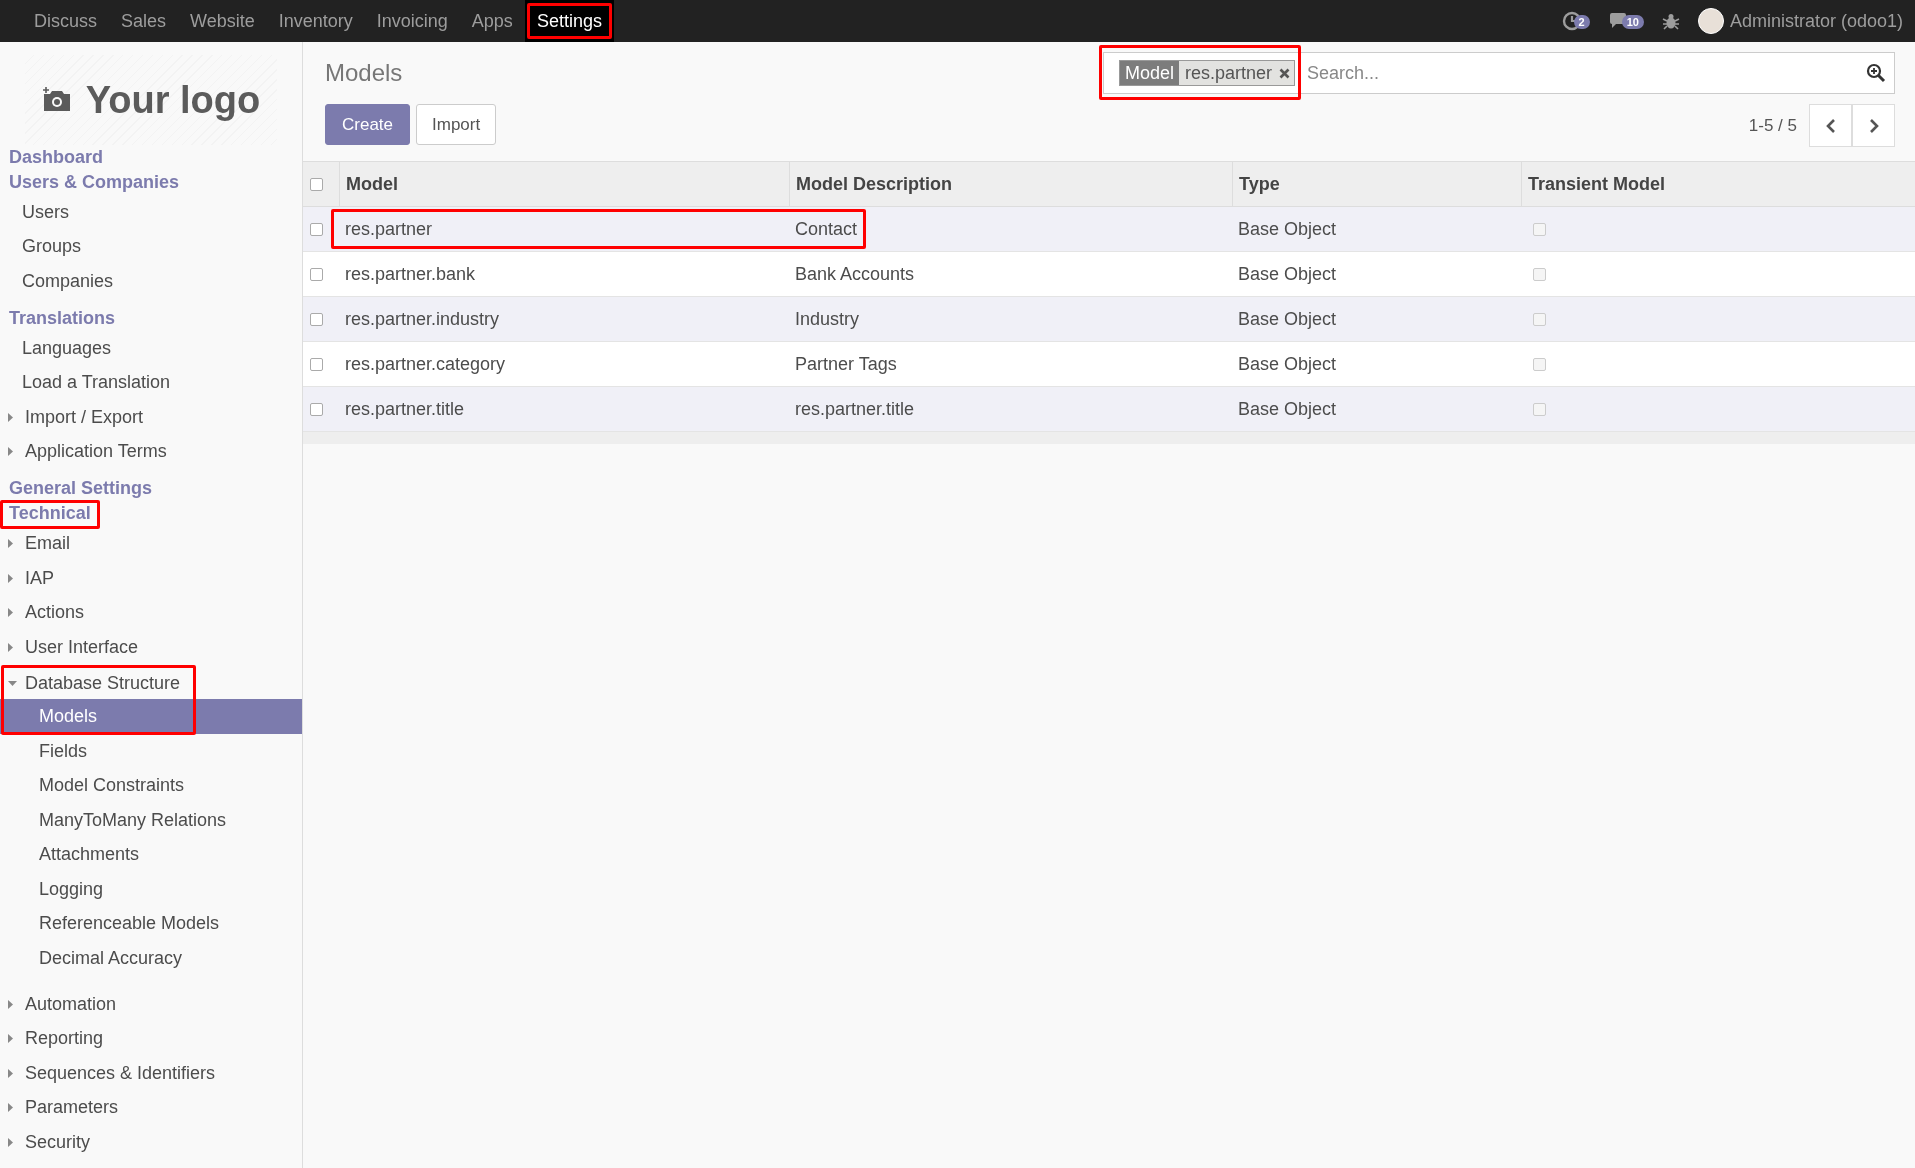  I want to click on top-menu-item: Discuss, so click(65, 21).